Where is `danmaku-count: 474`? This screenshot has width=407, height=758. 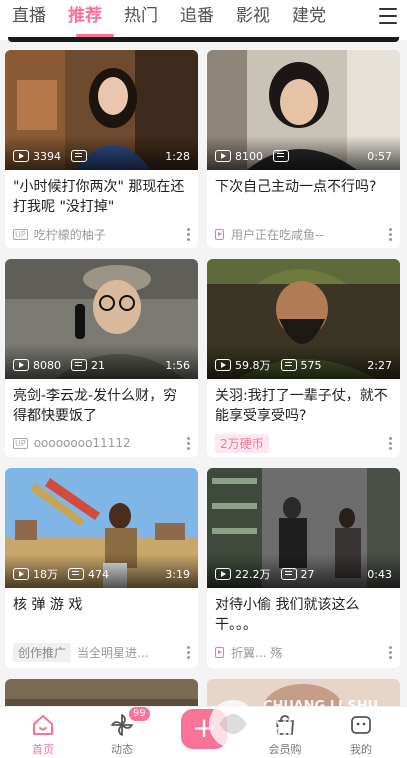
danmaku-count: 474 is located at coordinates (88, 574).